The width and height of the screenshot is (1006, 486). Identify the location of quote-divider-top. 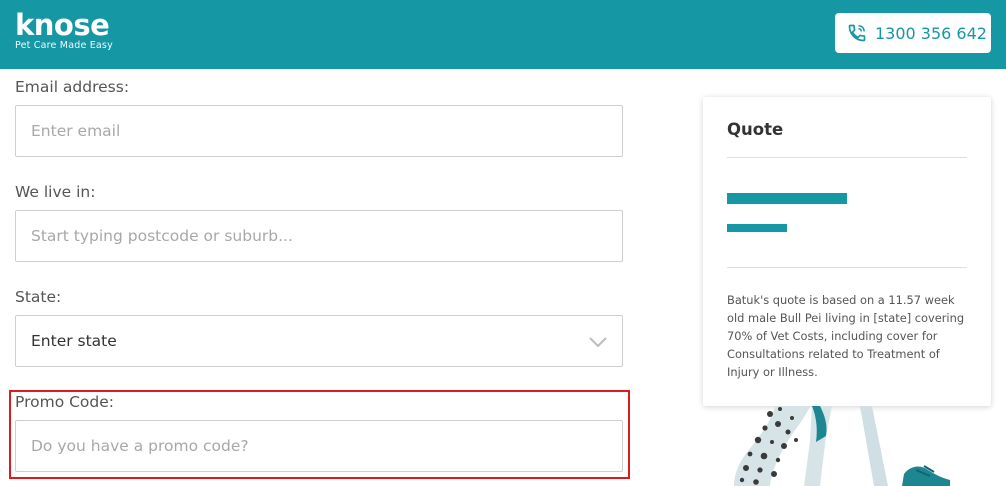
(847, 157).